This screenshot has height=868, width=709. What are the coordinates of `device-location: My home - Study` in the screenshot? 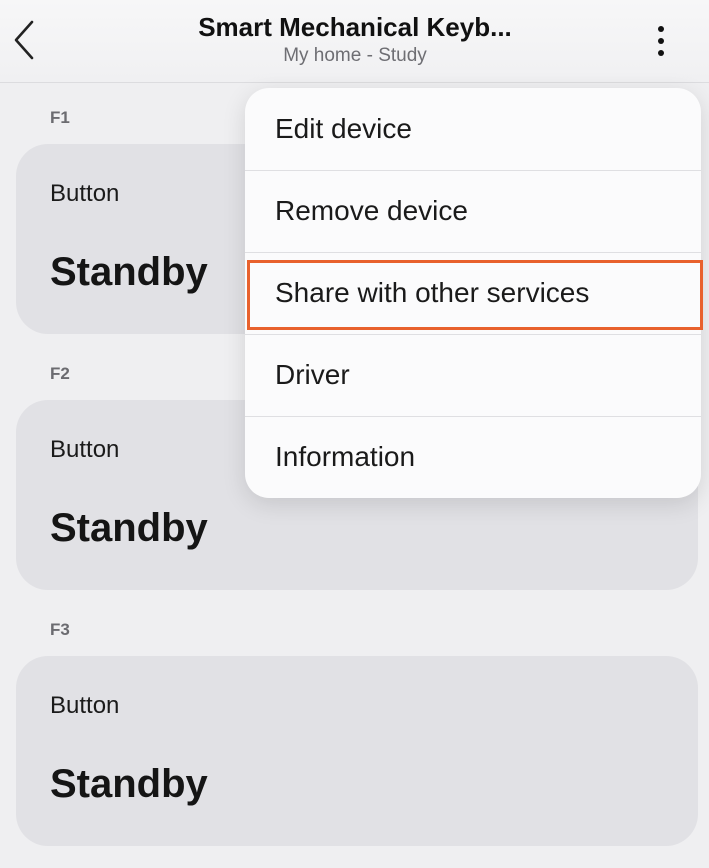 It's located at (355, 55).